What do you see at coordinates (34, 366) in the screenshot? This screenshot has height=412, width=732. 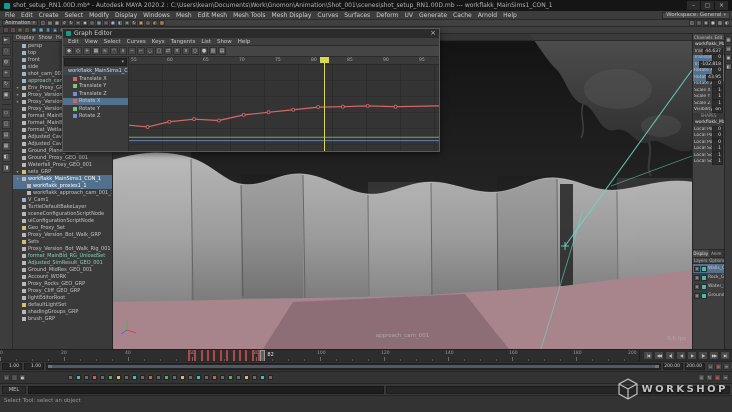 I see `playback-start-time-field: 1.00` at bounding box center [34, 366].